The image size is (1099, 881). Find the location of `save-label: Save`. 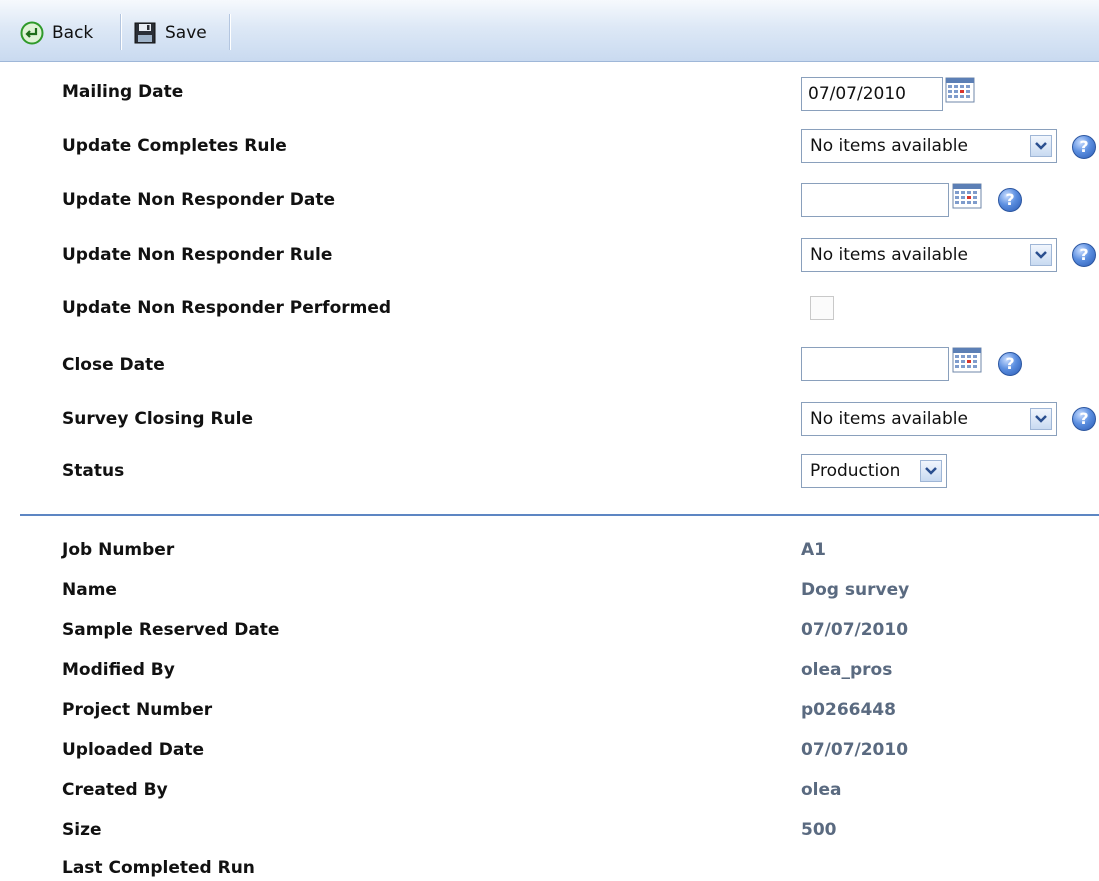

save-label: Save is located at coordinates (186, 33).